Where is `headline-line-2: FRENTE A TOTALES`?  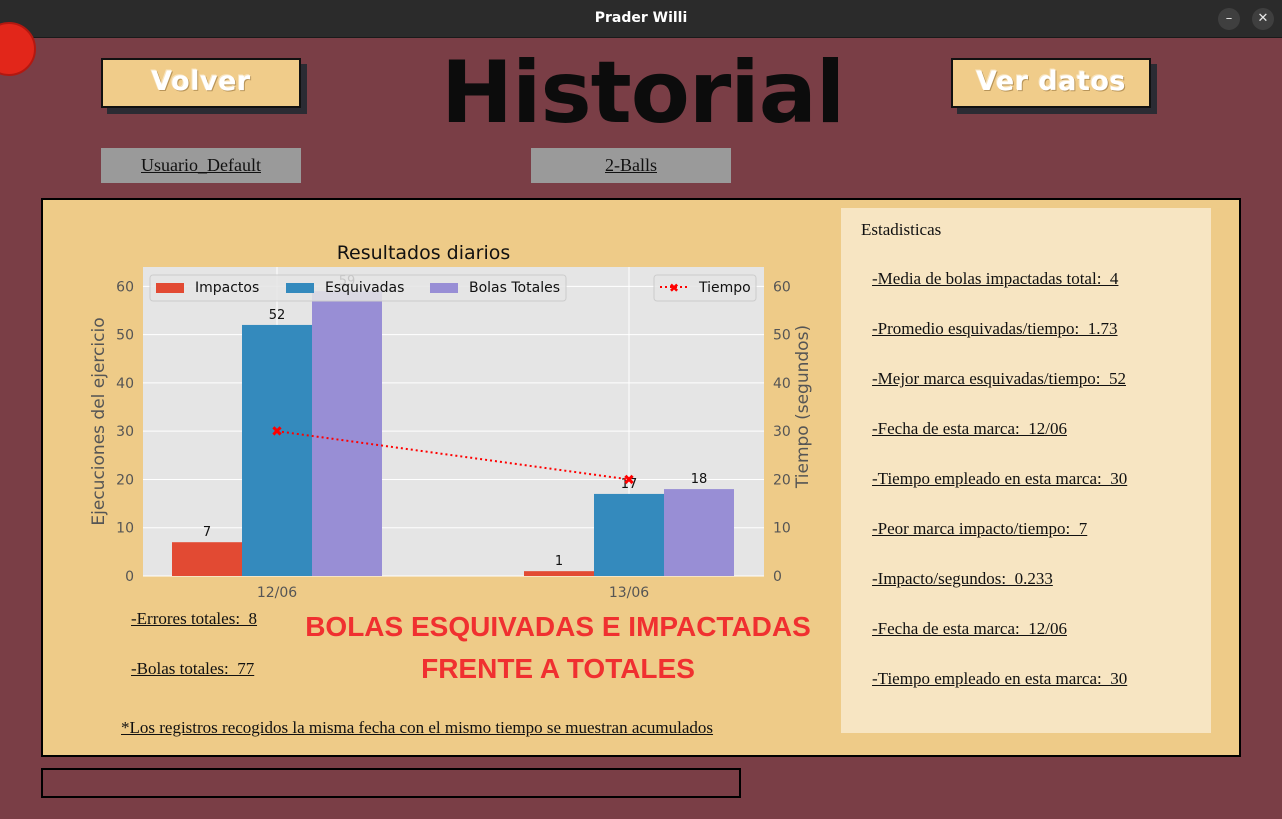
headline-line-2: FRENTE A TOTALES is located at coordinates (558, 668).